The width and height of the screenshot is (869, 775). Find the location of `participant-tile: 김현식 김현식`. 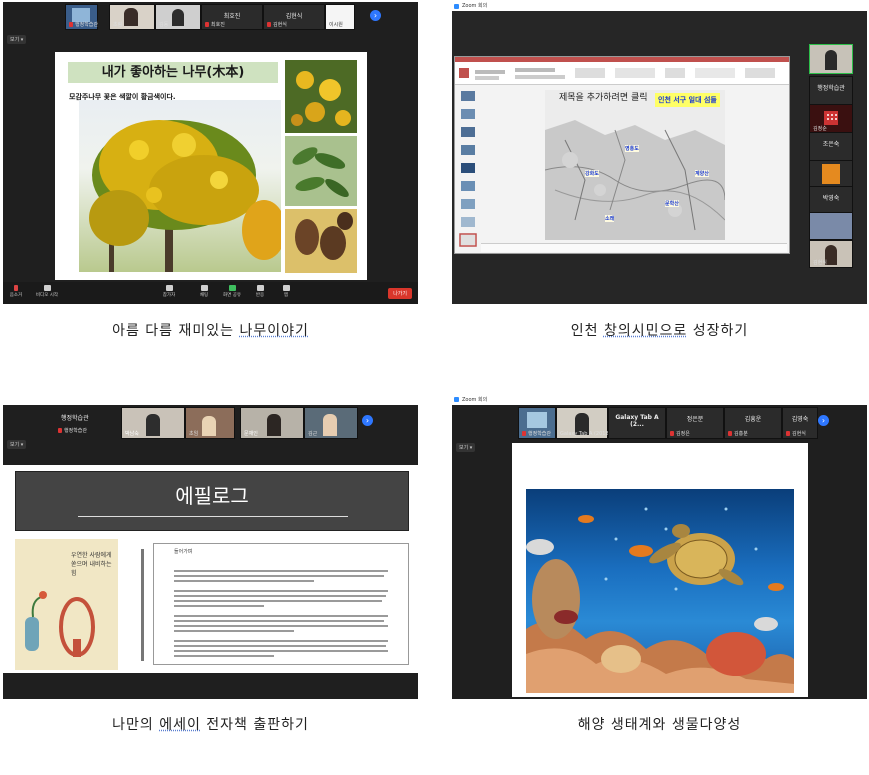

participant-tile: 김현식 김현식 is located at coordinates (294, 17).